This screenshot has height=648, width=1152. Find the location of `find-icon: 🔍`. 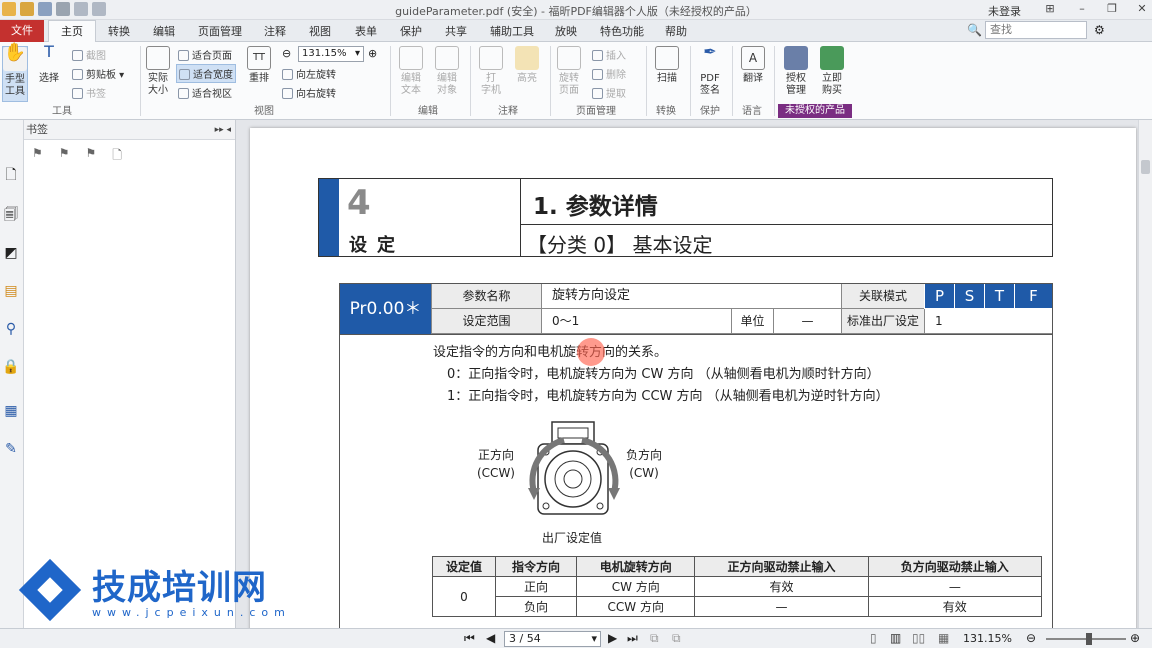

find-icon: 🔍 is located at coordinates (974, 30).